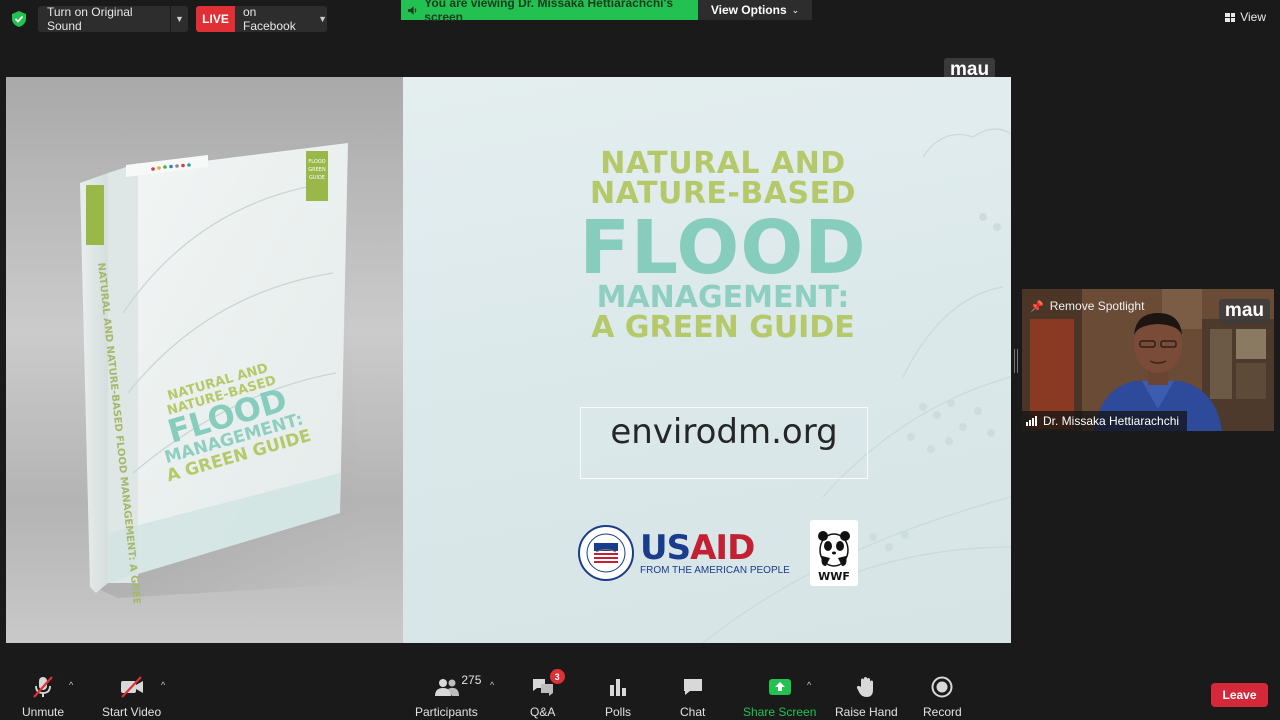 Image resolution: width=1280 pixels, height=720 pixels. I want to click on shield-check-icon, so click(19, 19).